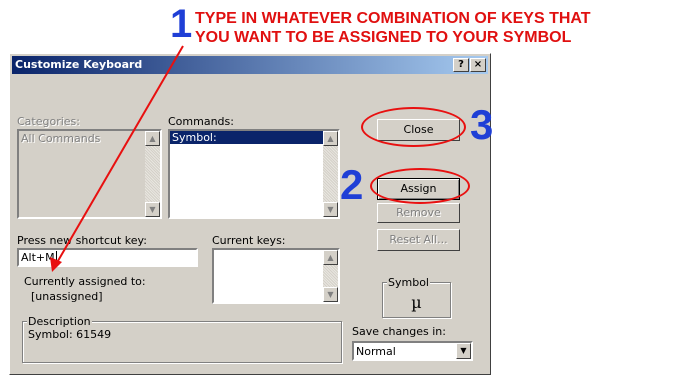 The image size is (680, 378). I want to click on step-1-instruction-line2: YOU WANT TO BE ASSIGNED TO YOUR SYMBOL, so click(383, 37).